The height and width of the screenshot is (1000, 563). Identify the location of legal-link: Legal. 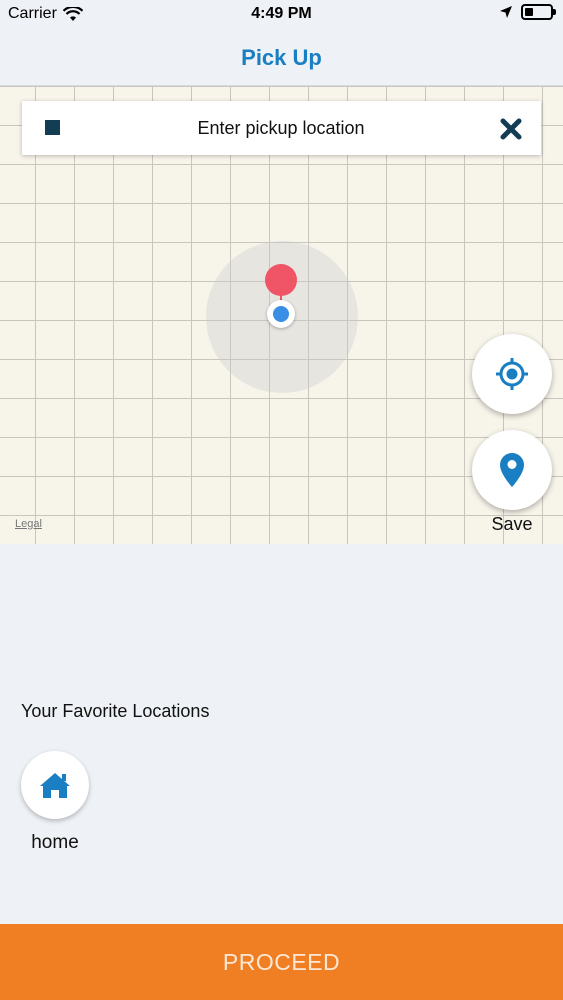
(28, 524).